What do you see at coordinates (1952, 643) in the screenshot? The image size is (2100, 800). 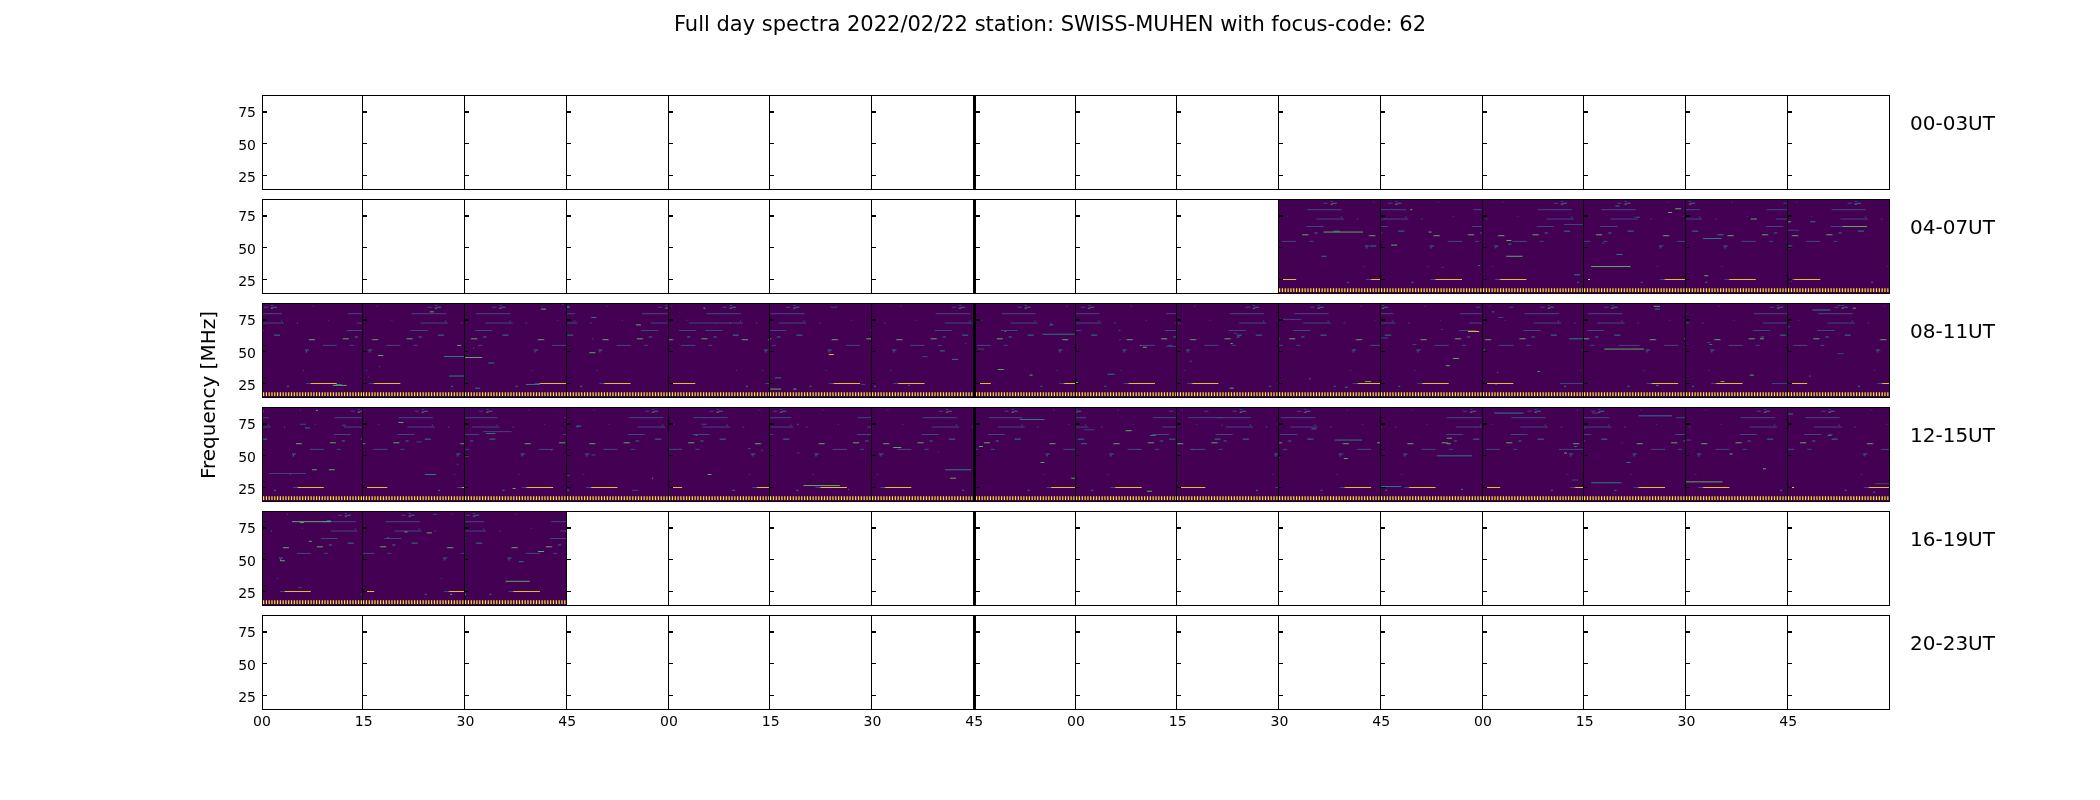 I see `row-label: 20-23UT` at bounding box center [1952, 643].